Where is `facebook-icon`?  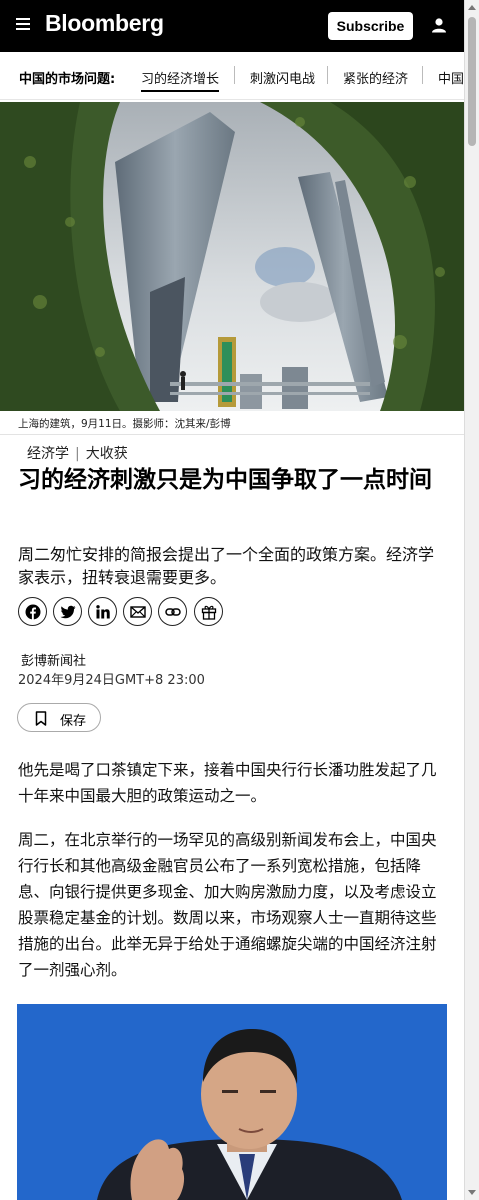 facebook-icon is located at coordinates (33, 612).